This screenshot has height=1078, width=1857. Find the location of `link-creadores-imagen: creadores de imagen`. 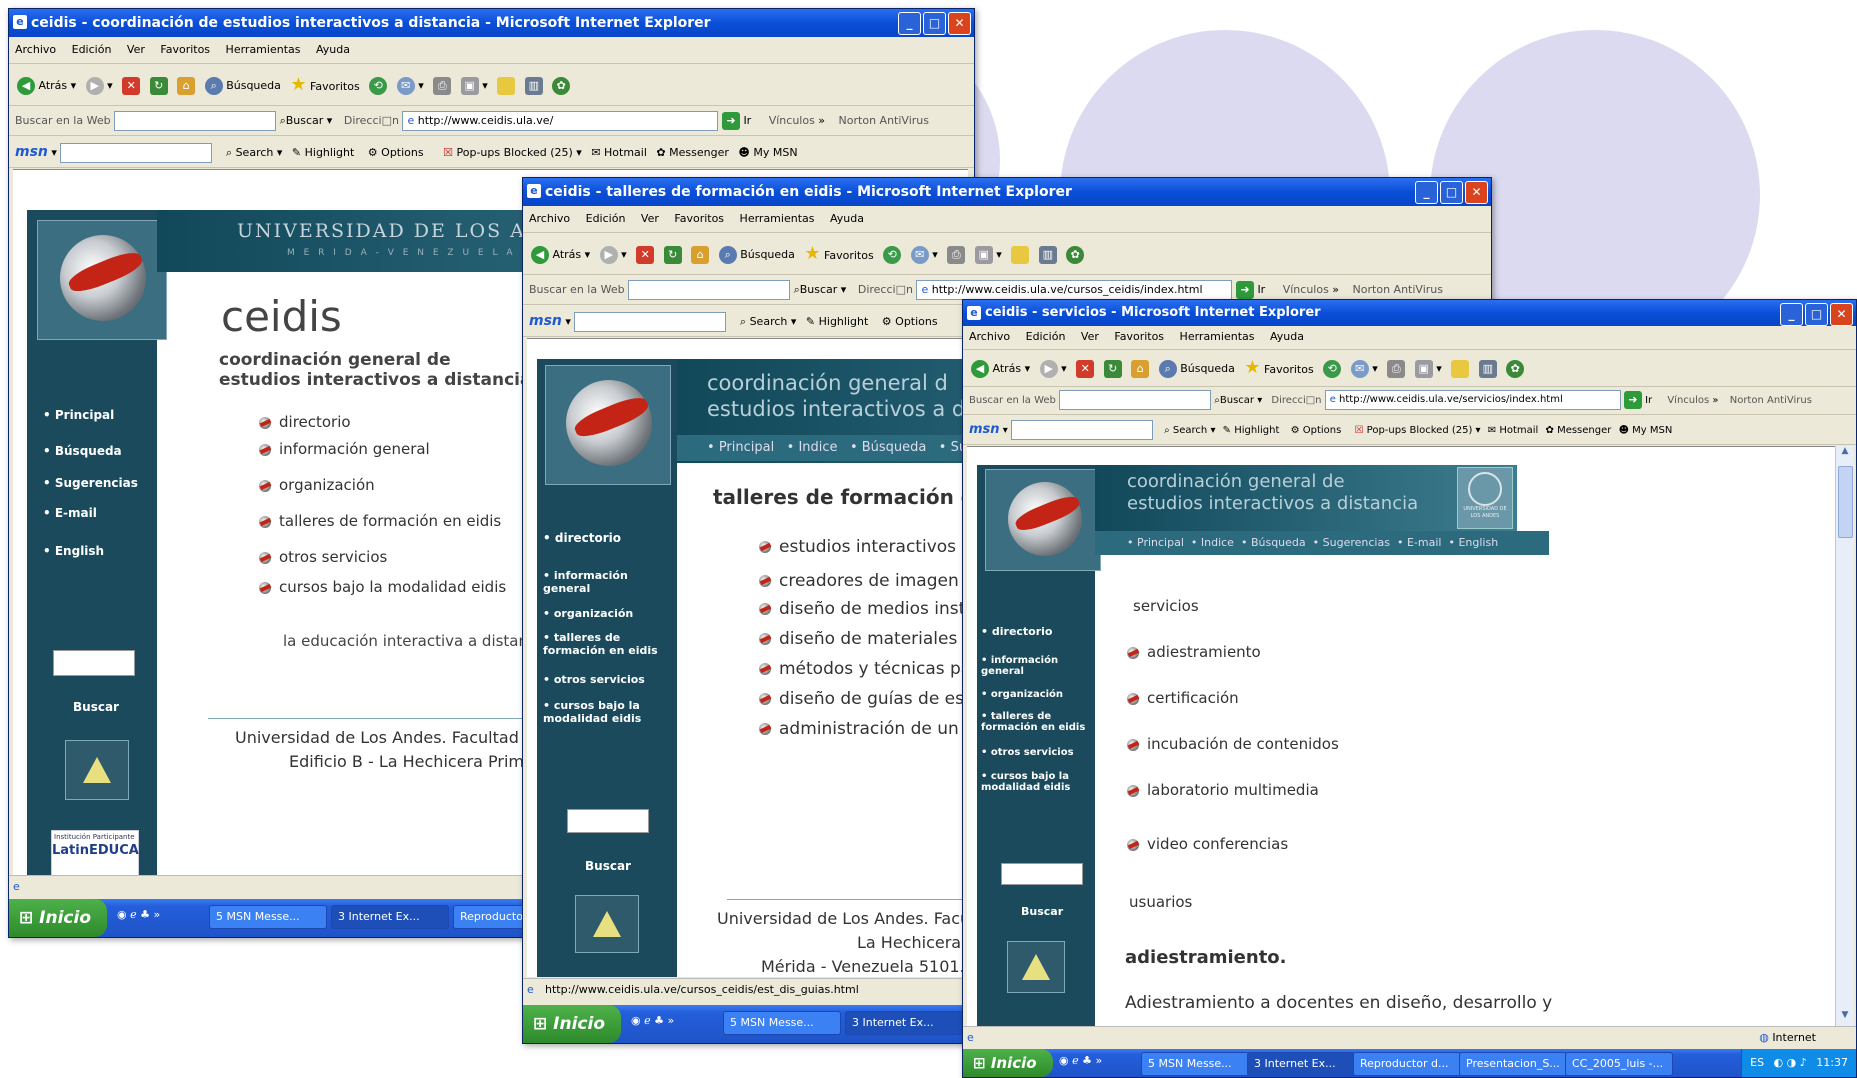

link-creadores-imagen: creadores de imagen is located at coordinates (859, 581).